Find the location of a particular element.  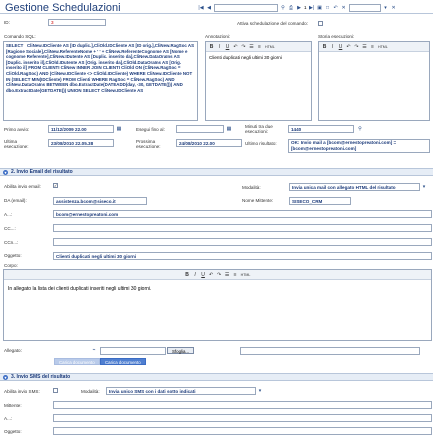

page-number: 1 is located at coordinates (305, 7).